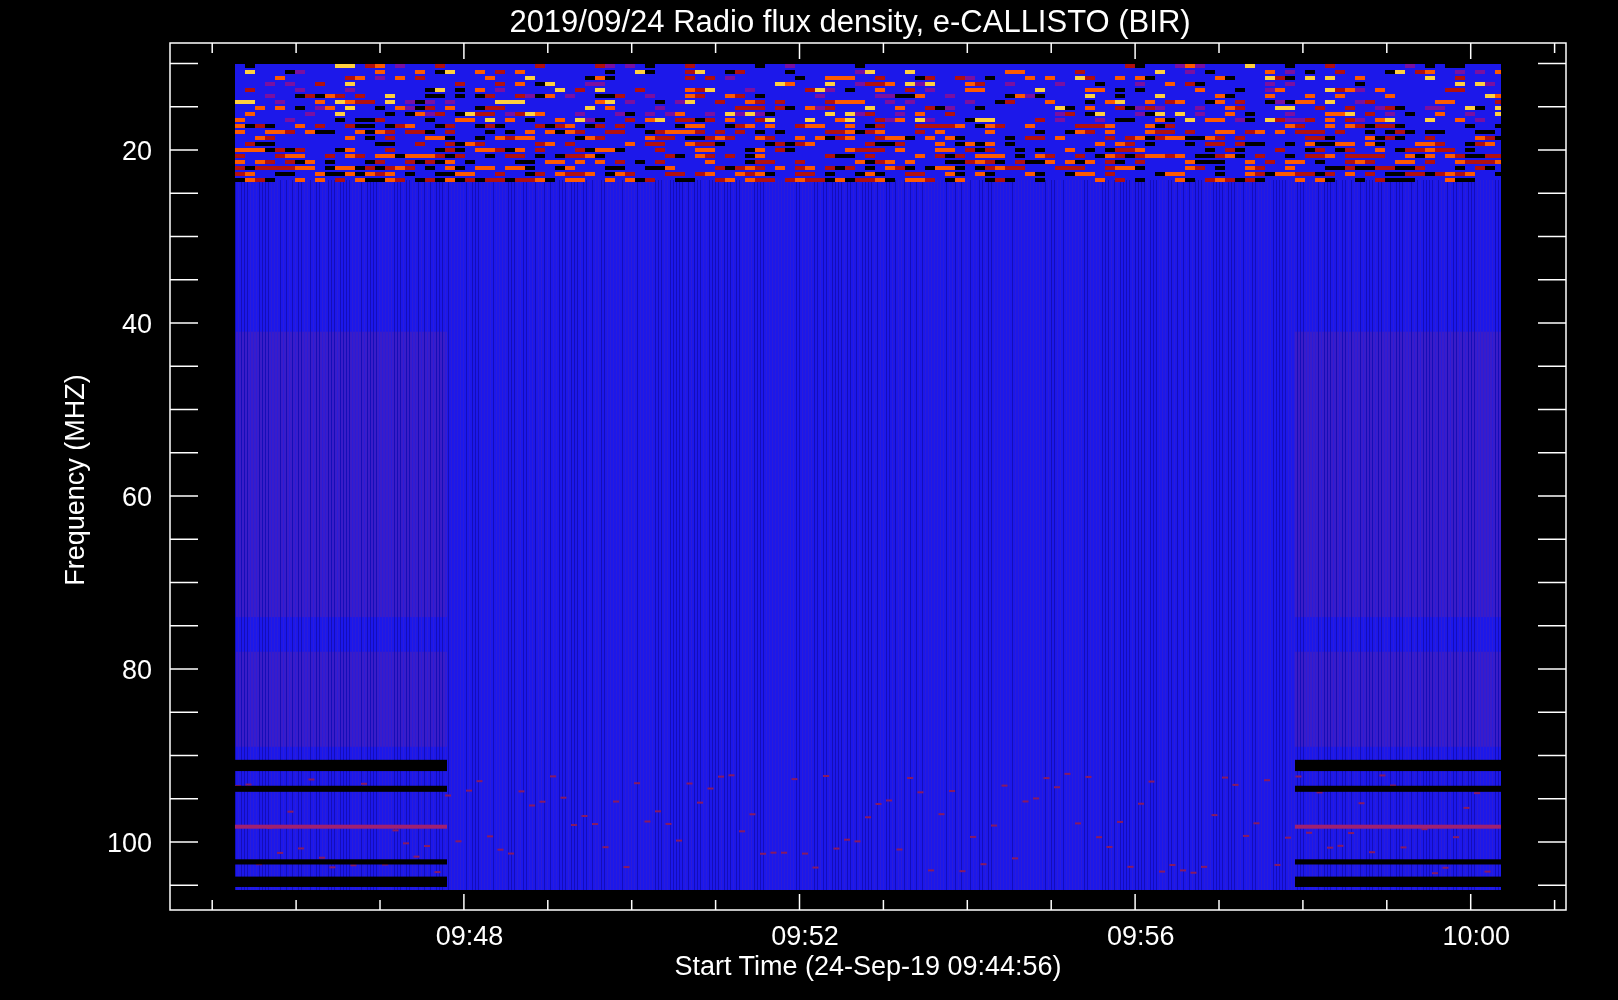  What do you see at coordinates (136, 497) in the screenshot?
I see `tick-label: 60` at bounding box center [136, 497].